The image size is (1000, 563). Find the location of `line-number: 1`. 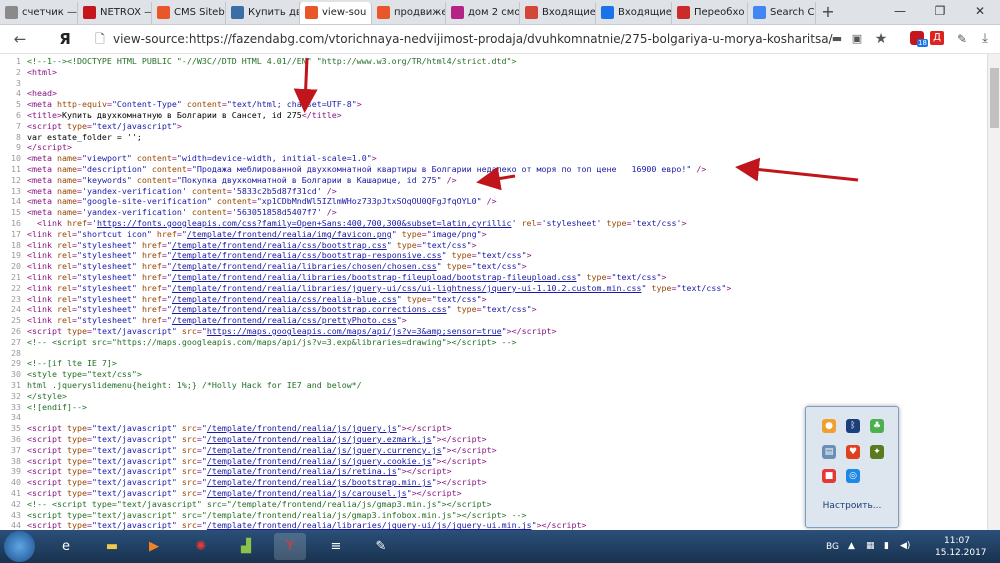

line-number: 1 is located at coordinates (18, 61).